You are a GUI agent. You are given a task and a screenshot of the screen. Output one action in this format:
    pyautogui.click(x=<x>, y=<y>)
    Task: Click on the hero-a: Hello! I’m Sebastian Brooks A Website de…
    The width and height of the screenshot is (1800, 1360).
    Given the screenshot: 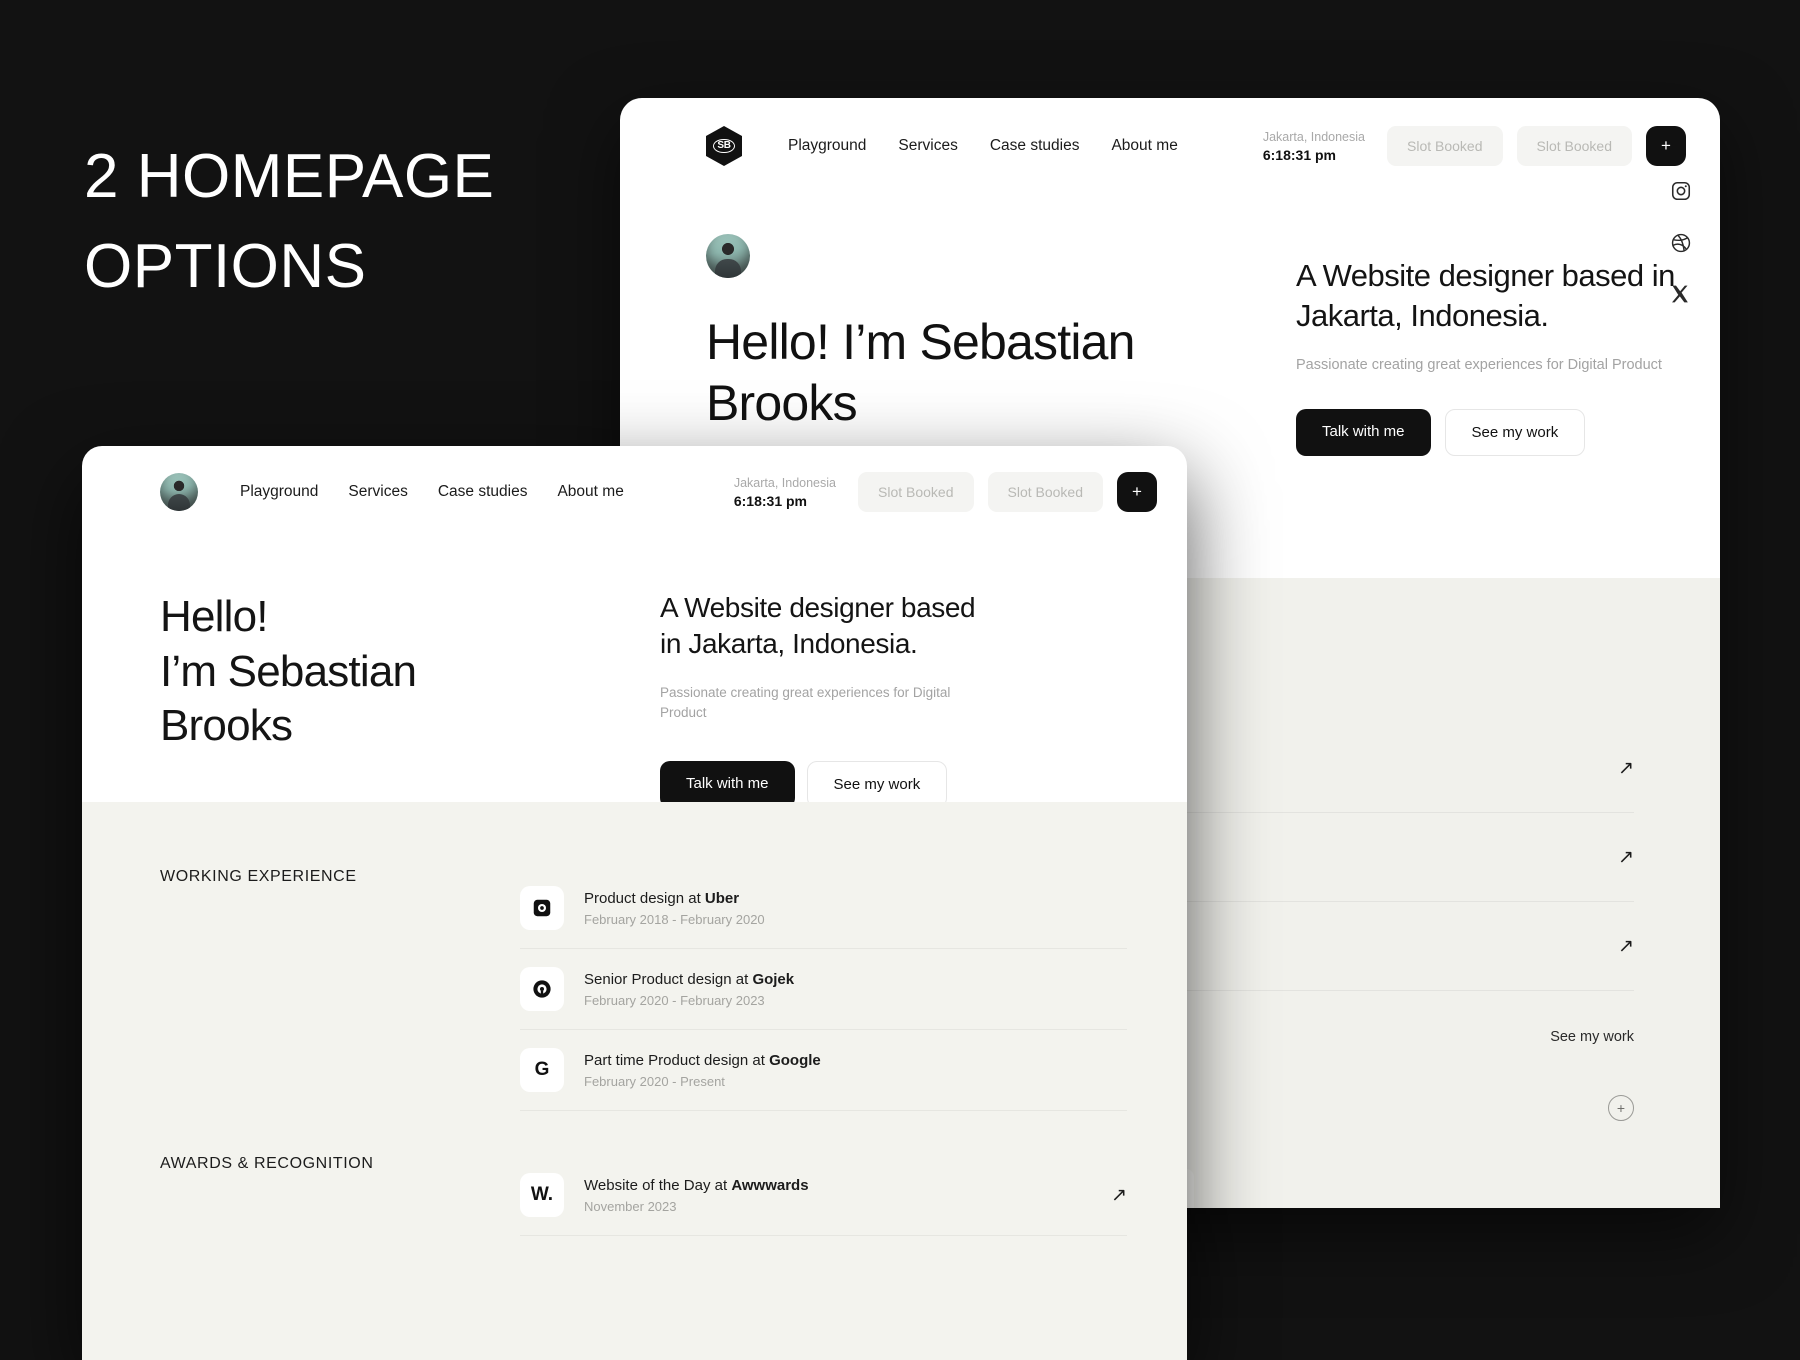 What is the action you would take?
    pyautogui.click(x=1170, y=311)
    